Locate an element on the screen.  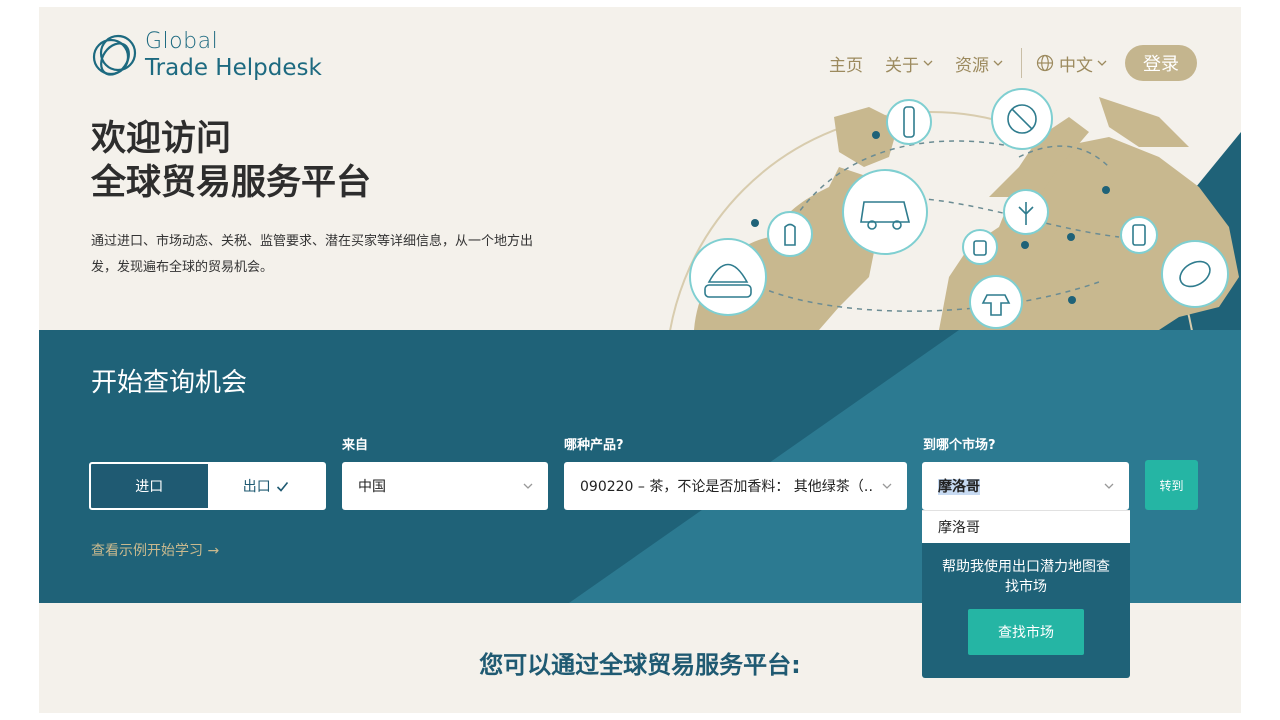
market-label: 到哪个市场? is located at coordinates (959, 445).